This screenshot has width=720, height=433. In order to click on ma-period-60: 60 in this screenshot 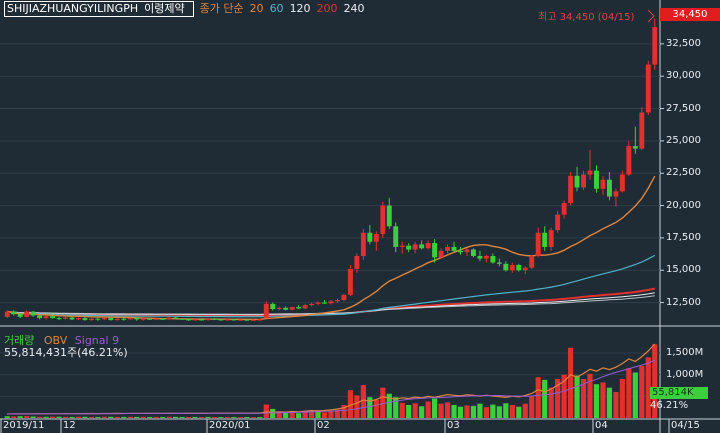, I will do `click(277, 8)`.